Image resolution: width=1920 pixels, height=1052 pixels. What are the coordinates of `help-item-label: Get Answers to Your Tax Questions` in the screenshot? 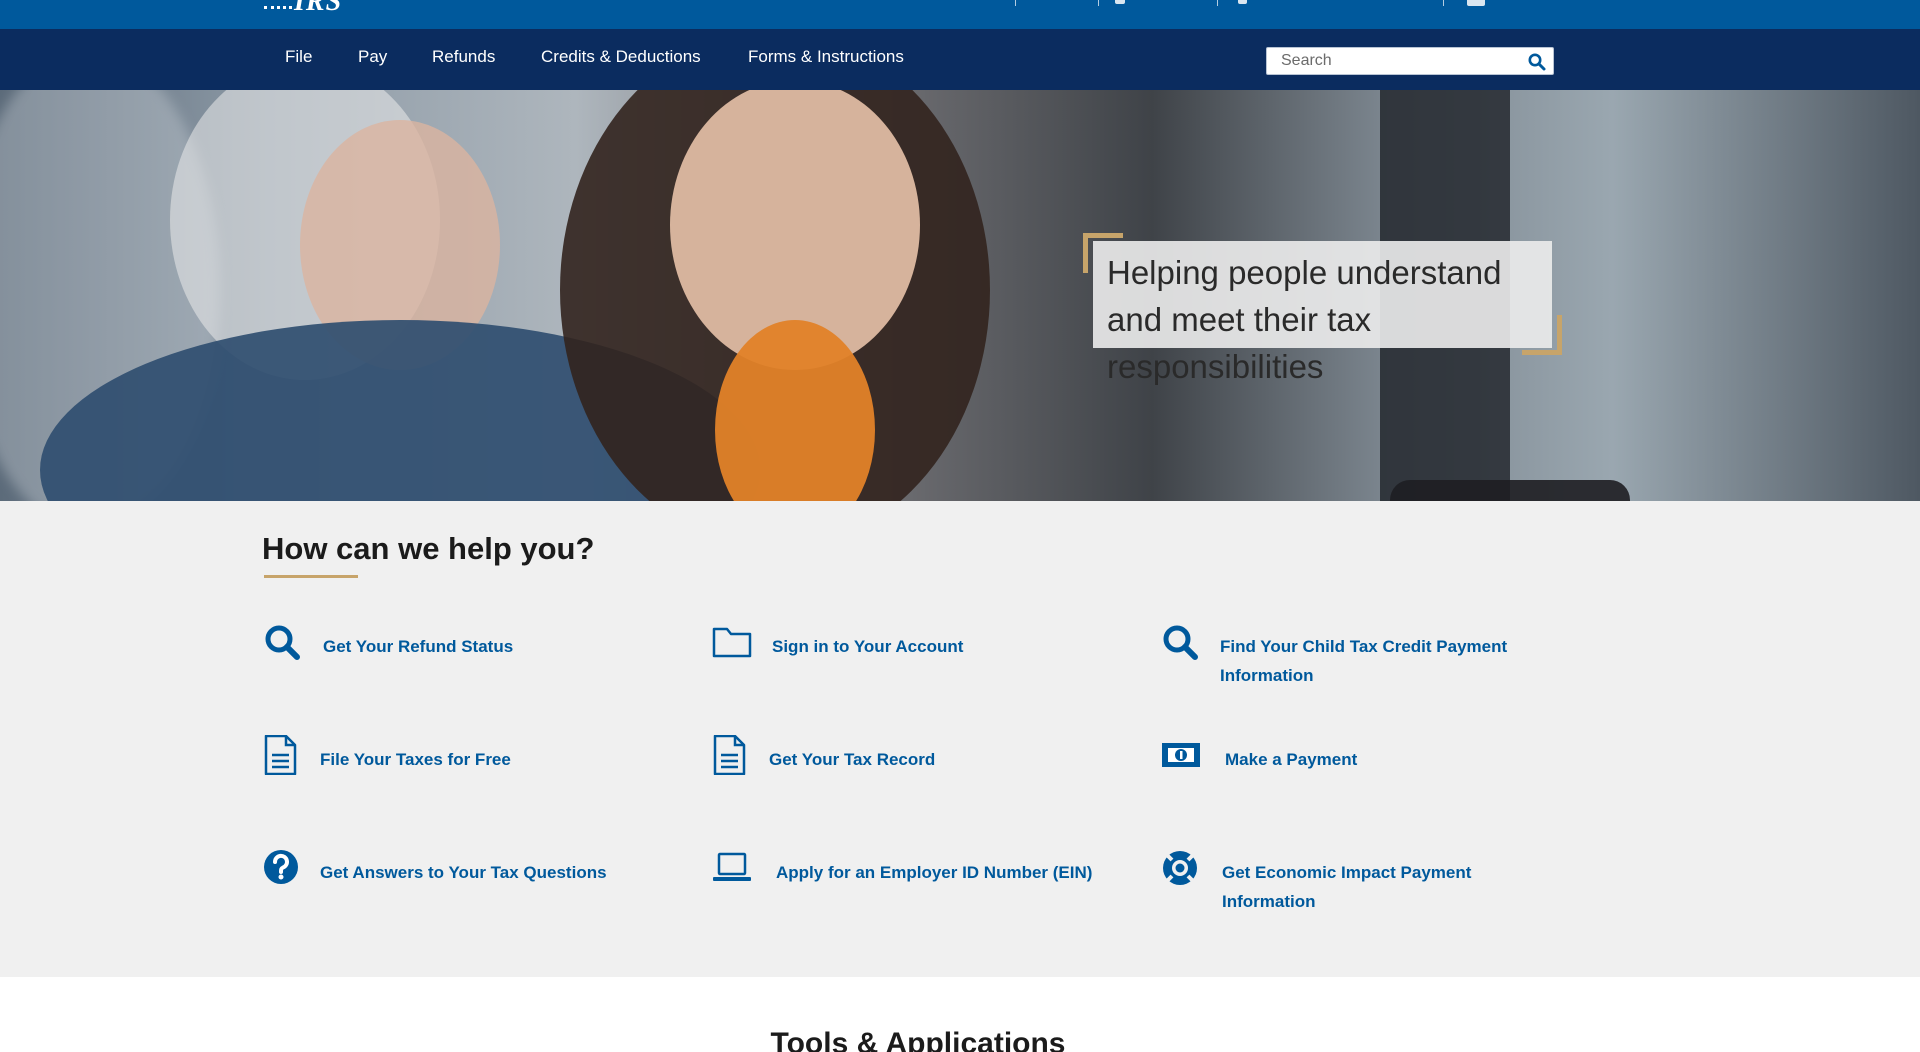 It's located at (463, 872).